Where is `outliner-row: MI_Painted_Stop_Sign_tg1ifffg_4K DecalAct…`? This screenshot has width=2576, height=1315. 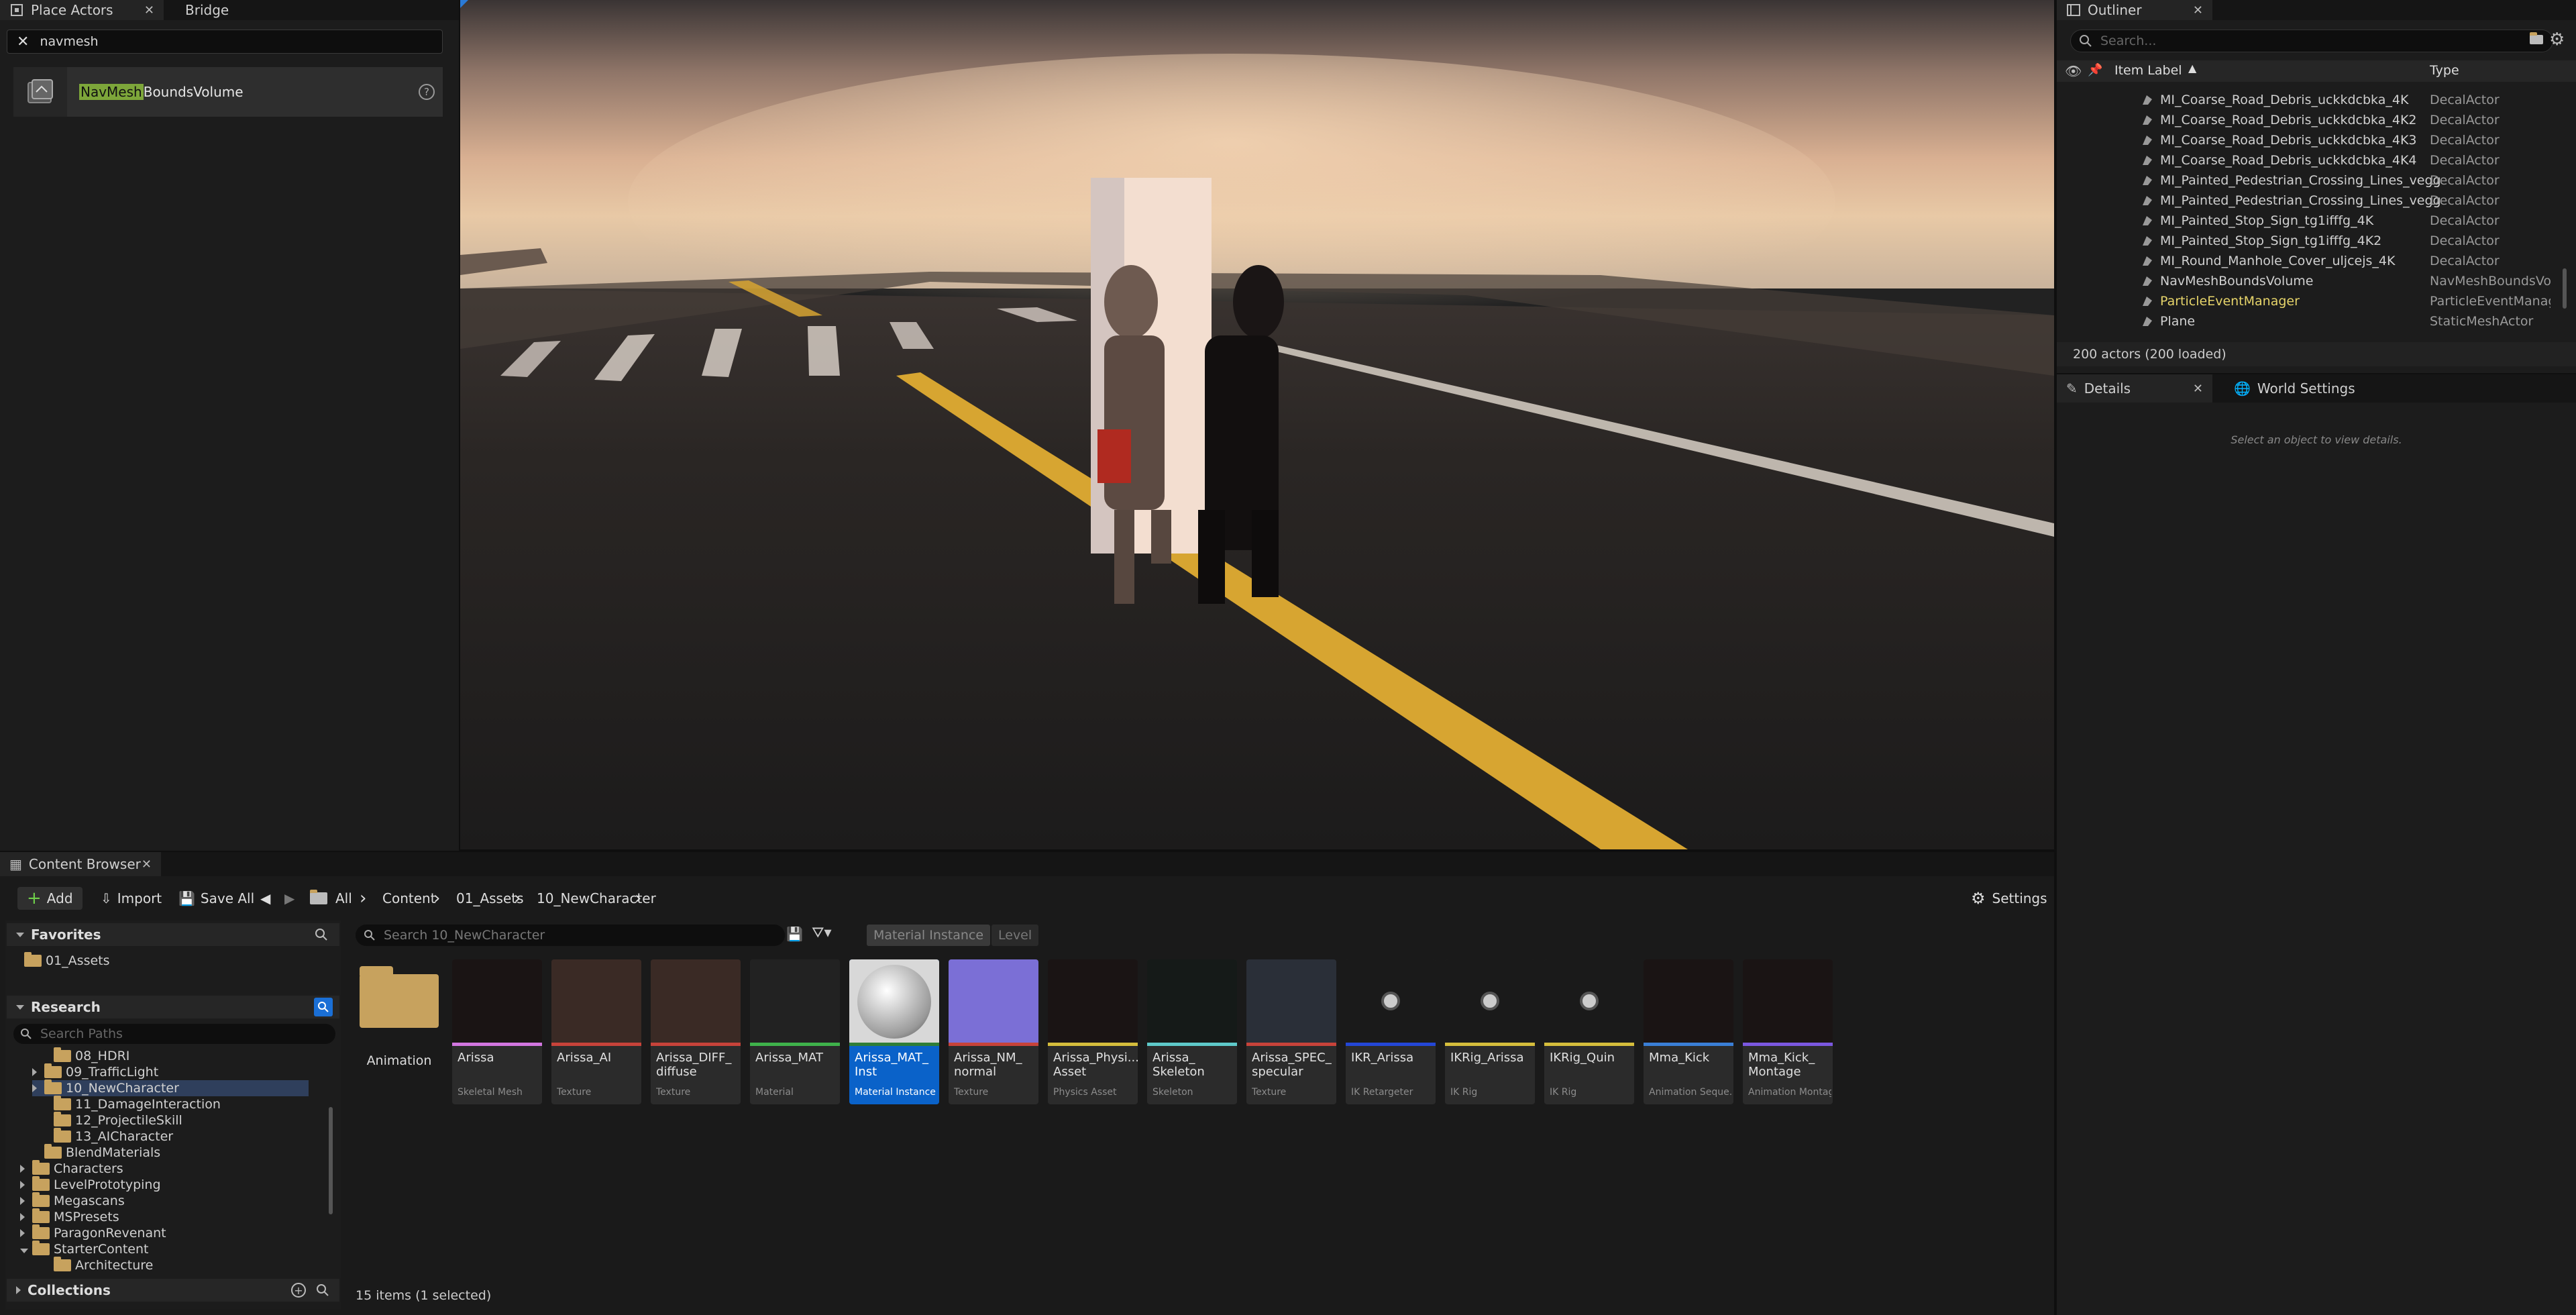
outliner-row: MI_Painted_Stop_Sign_tg1ifffg_4K DecalAct… is located at coordinates (2316, 221).